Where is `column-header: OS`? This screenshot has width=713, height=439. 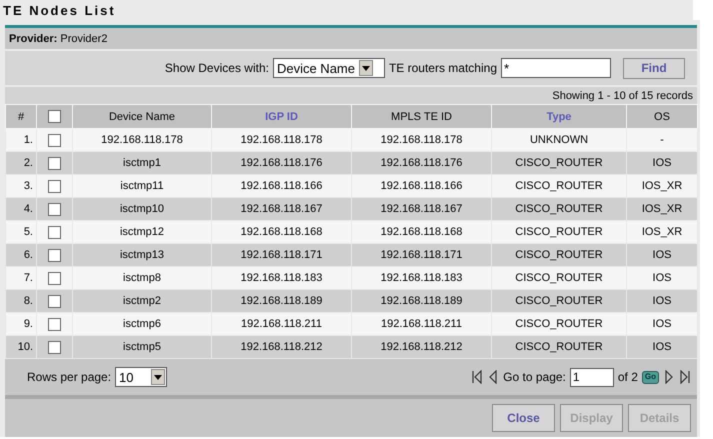 column-header: OS is located at coordinates (662, 116).